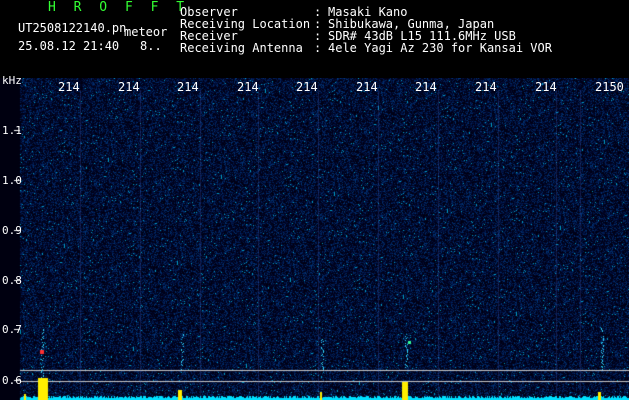  I want to click on file-name: UT2508122140.pn, so click(72, 28).